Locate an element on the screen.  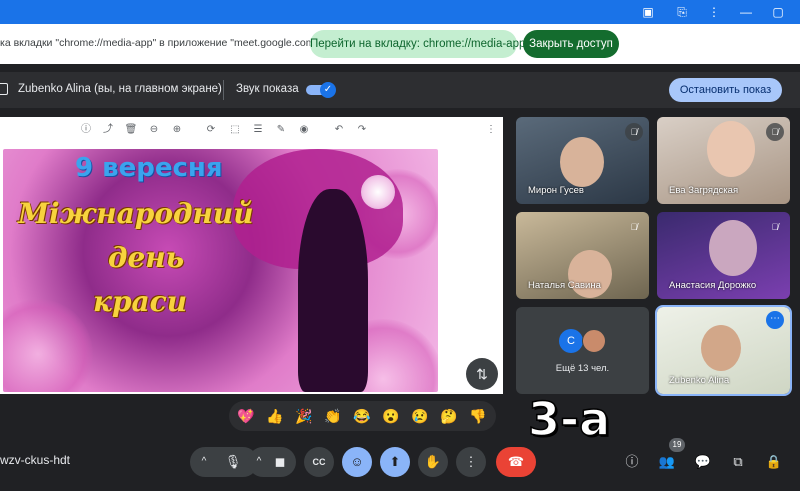
participant-name: Мирон Гусев is located at coordinates (556, 190).